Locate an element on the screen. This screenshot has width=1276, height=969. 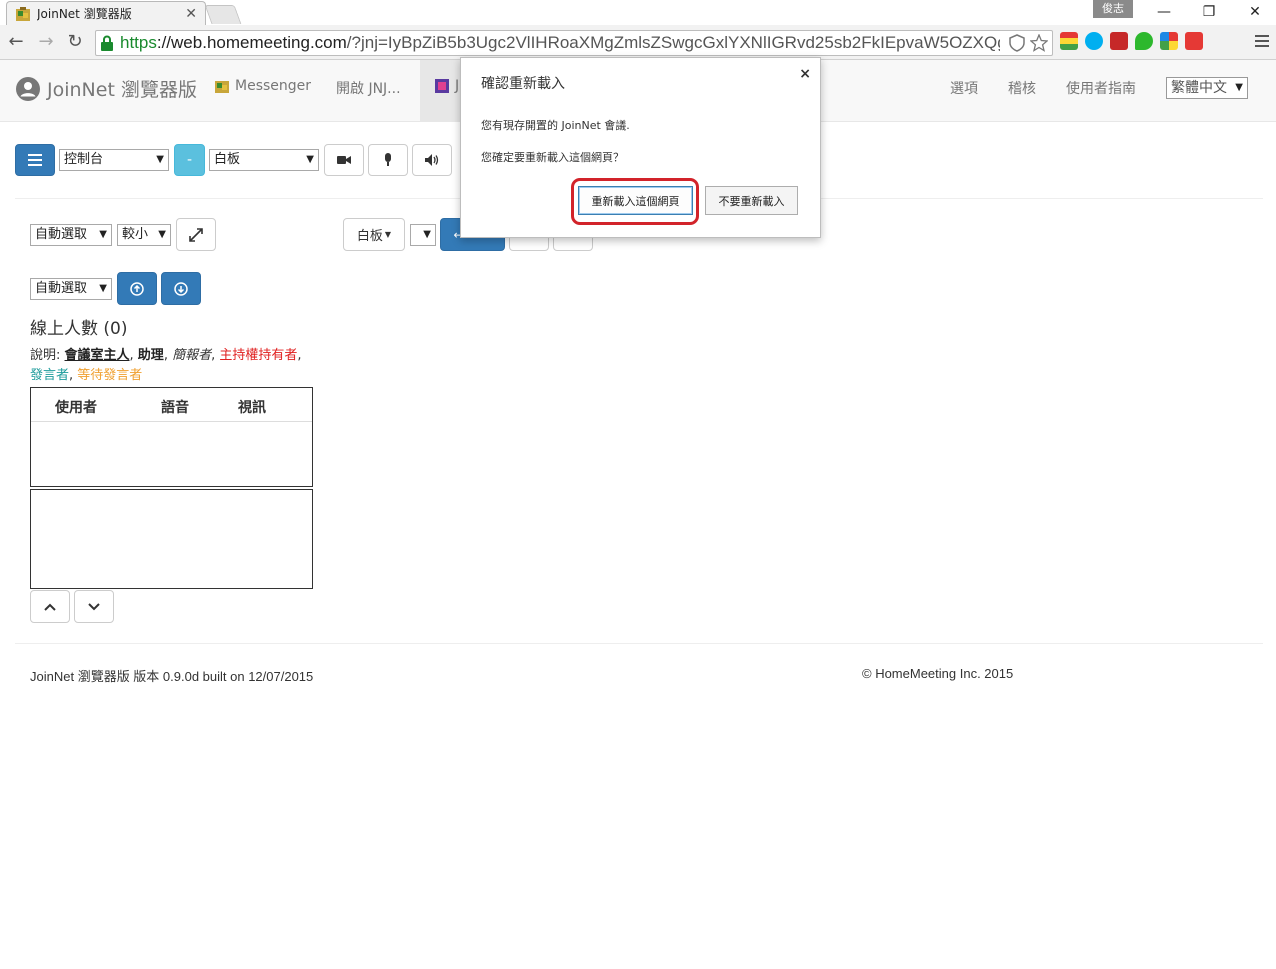
size-select: 較小 ▼ is located at coordinates (144, 235).